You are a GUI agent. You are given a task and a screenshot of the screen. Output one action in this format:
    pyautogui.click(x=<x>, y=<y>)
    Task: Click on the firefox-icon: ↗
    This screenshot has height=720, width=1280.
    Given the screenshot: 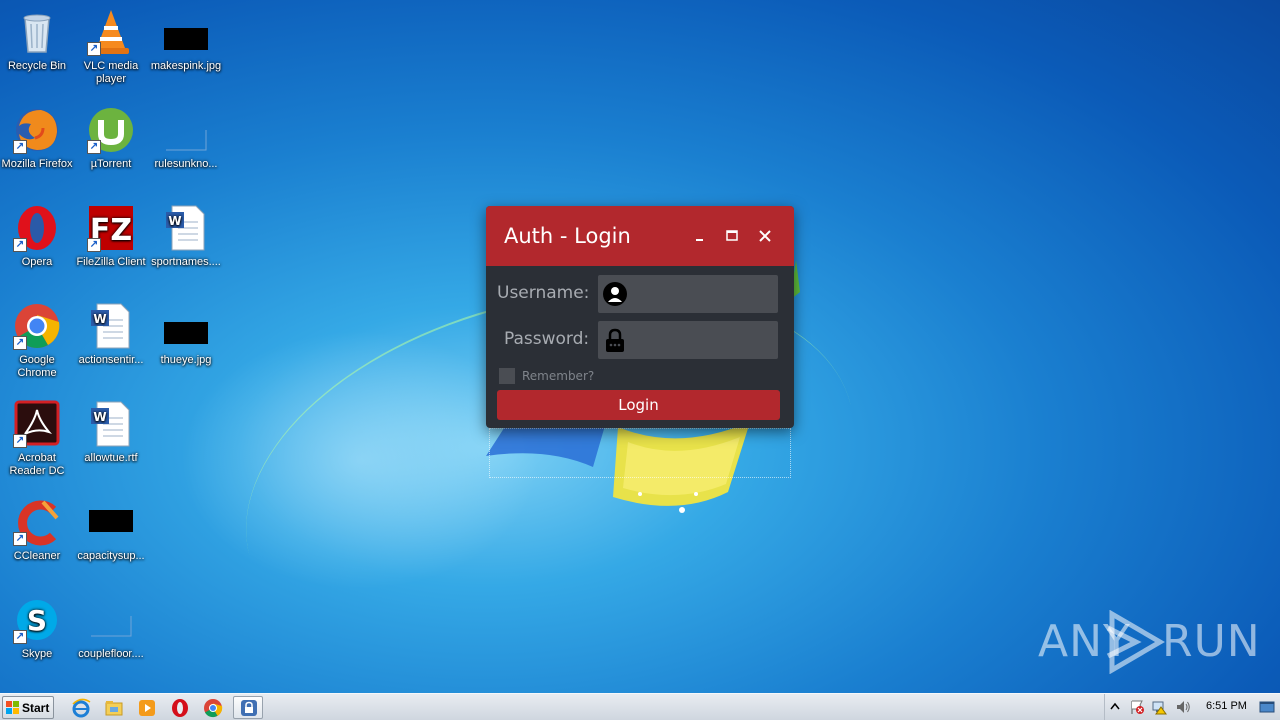 What is the action you would take?
    pyautogui.click(x=37, y=130)
    